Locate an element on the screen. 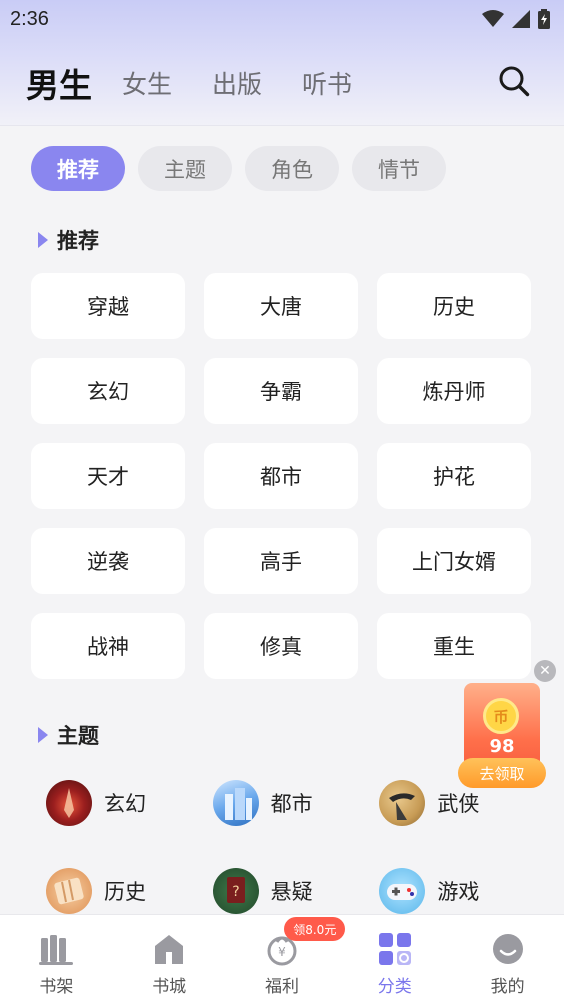 This screenshot has width=564, height=1002. tag-item: 天才 is located at coordinates (108, 476).